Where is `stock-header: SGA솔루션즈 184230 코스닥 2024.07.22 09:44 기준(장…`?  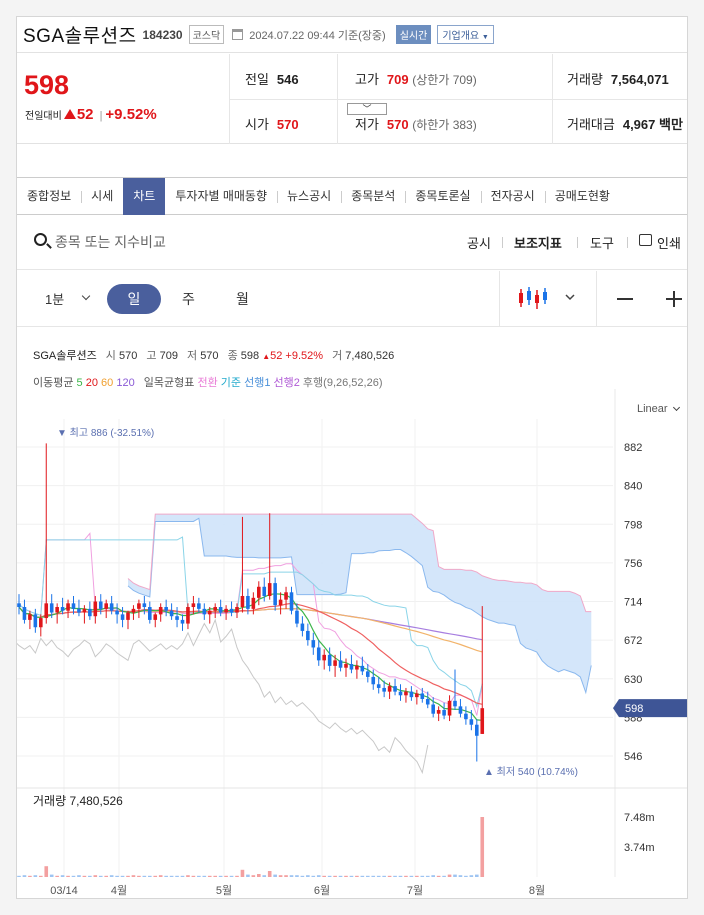
stock-header: SGA솔루션즈 184230 코스닥 2024.07.22 09:44 기준(장… is located at coordinates (352, 35).